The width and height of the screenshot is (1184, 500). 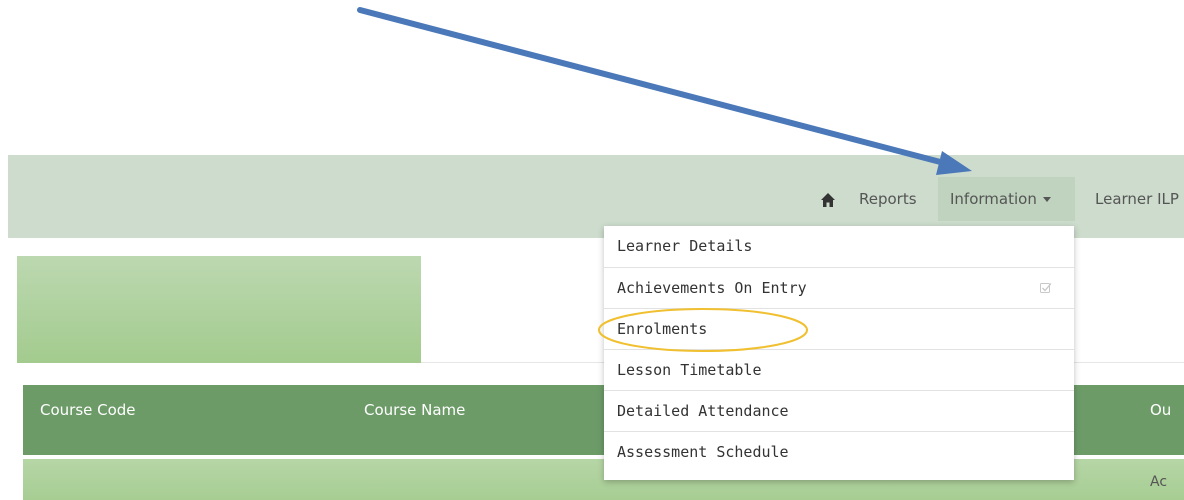 What do you see at coordinates (1137, 199) in the screenshot?
I see `nav-learner-ilp-link: Learner ILP` at bounding box center [1137, 199].